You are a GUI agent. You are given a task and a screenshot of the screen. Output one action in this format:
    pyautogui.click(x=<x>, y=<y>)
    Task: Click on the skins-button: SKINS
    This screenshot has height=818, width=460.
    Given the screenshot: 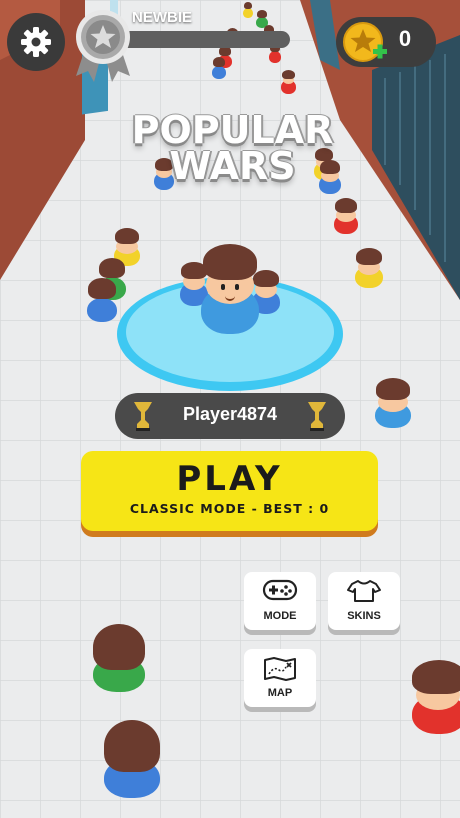 What is the action you would take?
    pyautogui.click(x=364, y=601)
    